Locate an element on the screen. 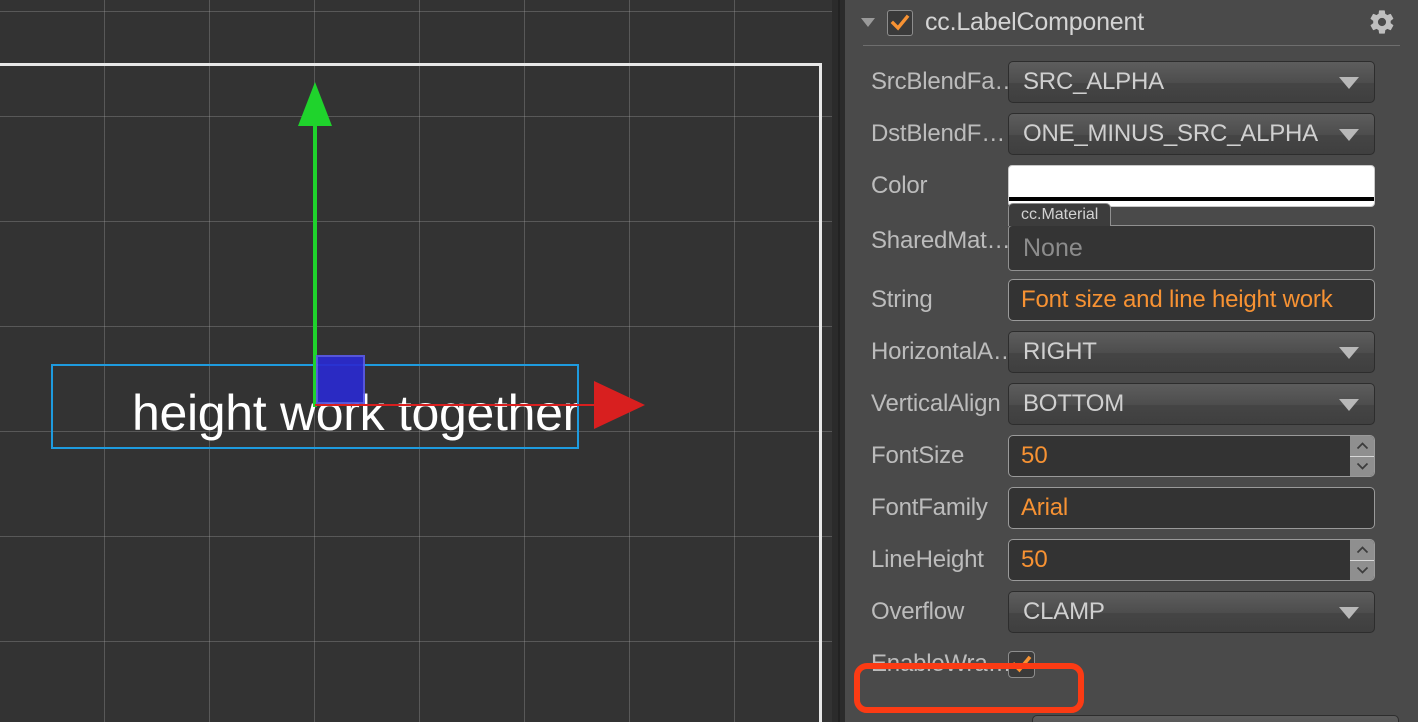 The height and width of the screenshot is (722, 1418). property-row-verticalalign: VerticalAlign BOTTOM is located at coordinates (1131, 404).